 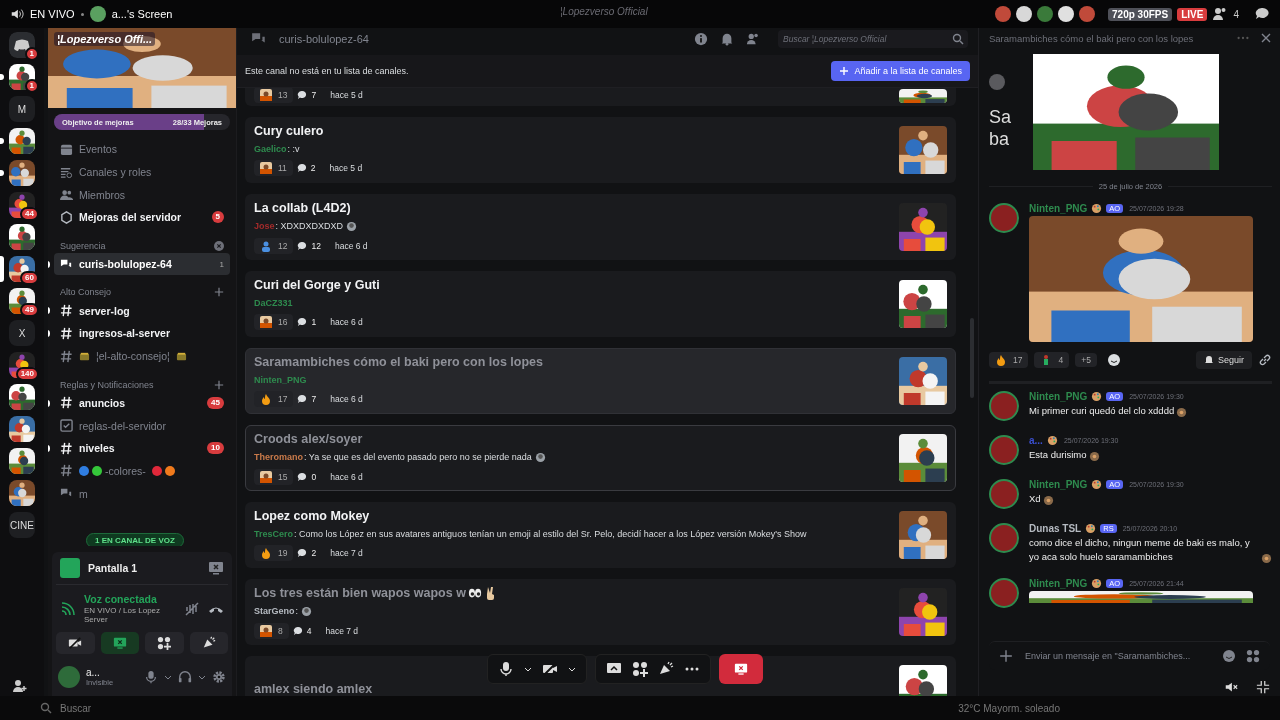 What do you see at coordinates (1229, 656) in the screenshot?
I see `emoji-icon` at bounding box center [1229, 656].